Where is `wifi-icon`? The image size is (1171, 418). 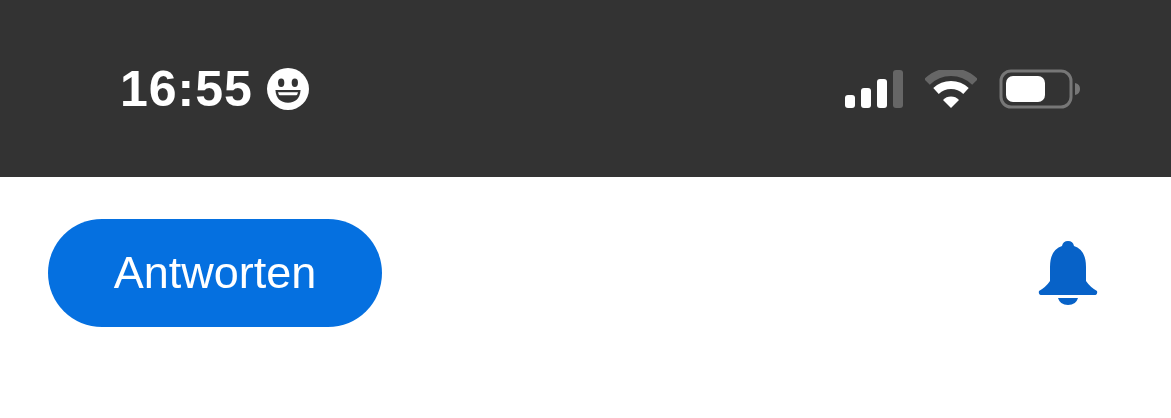 wifi-icon is located at coordinates (951, 88).